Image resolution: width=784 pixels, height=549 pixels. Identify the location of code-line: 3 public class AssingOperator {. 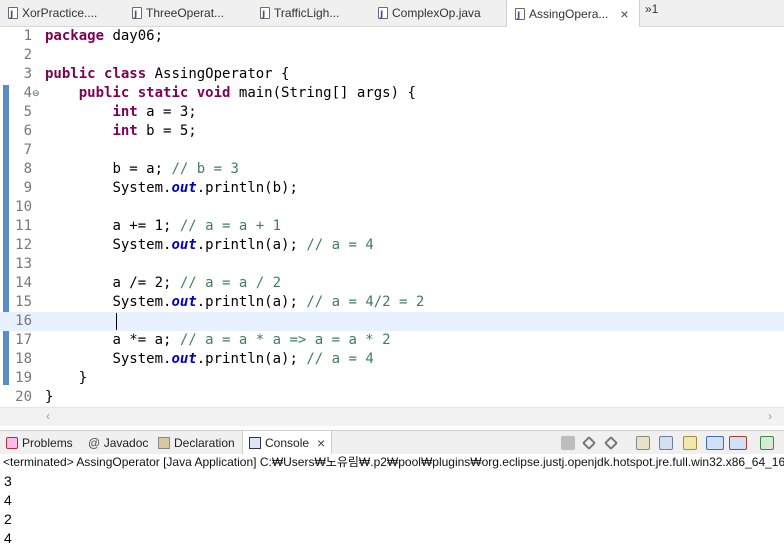
(392, 74).